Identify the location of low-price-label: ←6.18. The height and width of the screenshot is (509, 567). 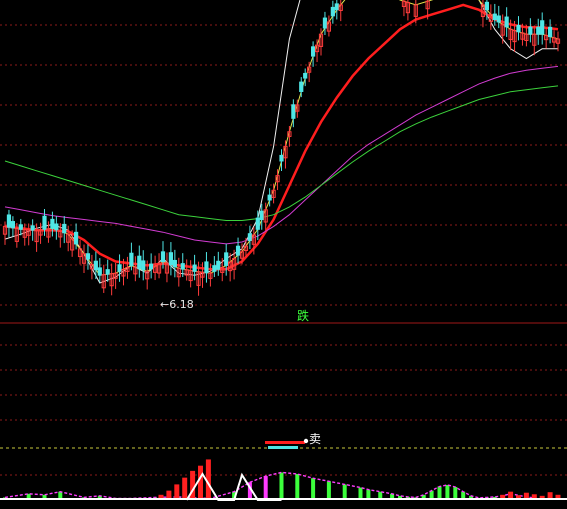
(177, 304).